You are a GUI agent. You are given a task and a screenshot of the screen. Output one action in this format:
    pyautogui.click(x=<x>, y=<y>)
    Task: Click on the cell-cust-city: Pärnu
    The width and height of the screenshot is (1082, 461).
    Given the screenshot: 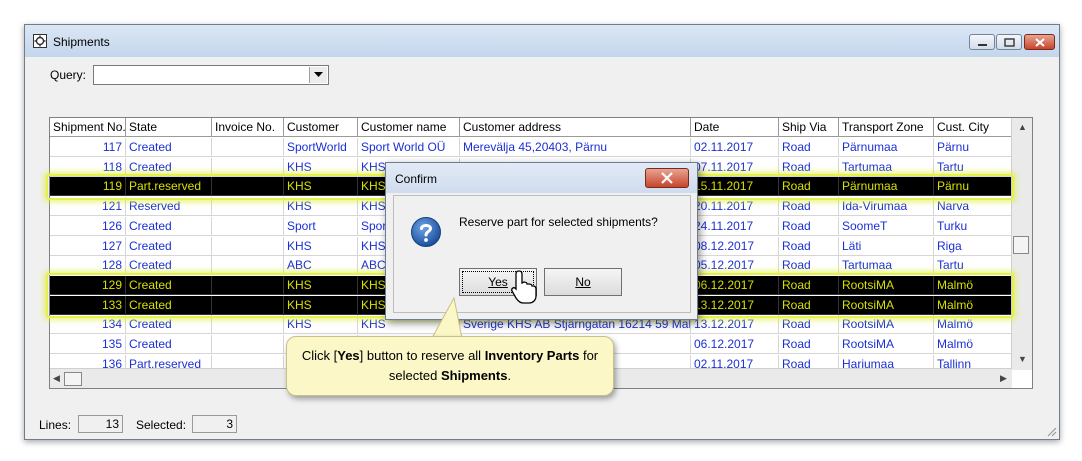 What is the action you would take?
    pyautogui.click(x=973, y=187)
    